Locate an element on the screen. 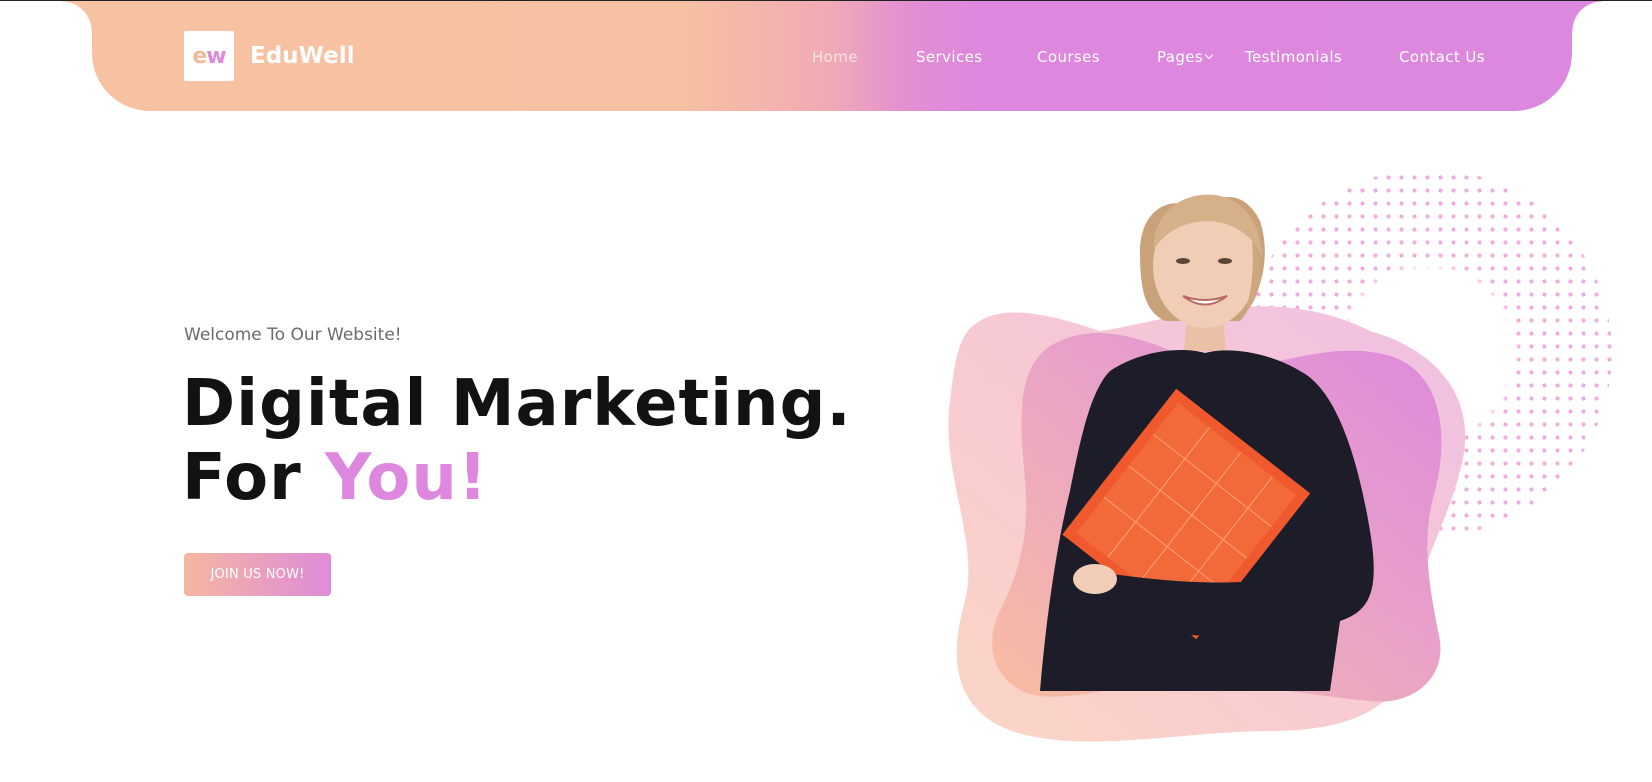 This screenshot has width=1652, height=782. nav-item-courses: Courses is located at coordinates (1068, 57).